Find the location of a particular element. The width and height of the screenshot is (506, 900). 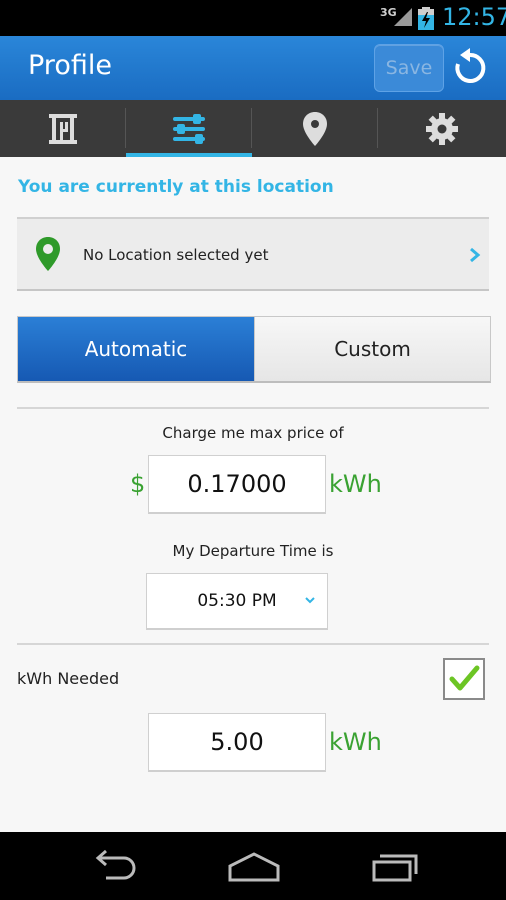

departure-time-dropdown: 05:30 PM is located at coordinates (237, 601).